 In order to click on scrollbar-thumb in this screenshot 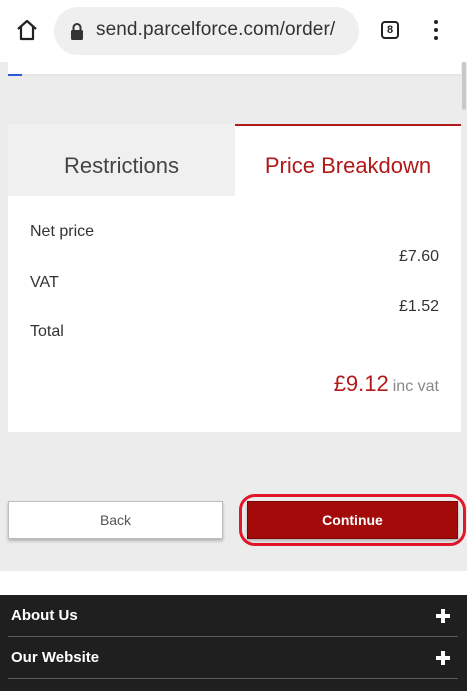, I will do `click(464, 86)`.